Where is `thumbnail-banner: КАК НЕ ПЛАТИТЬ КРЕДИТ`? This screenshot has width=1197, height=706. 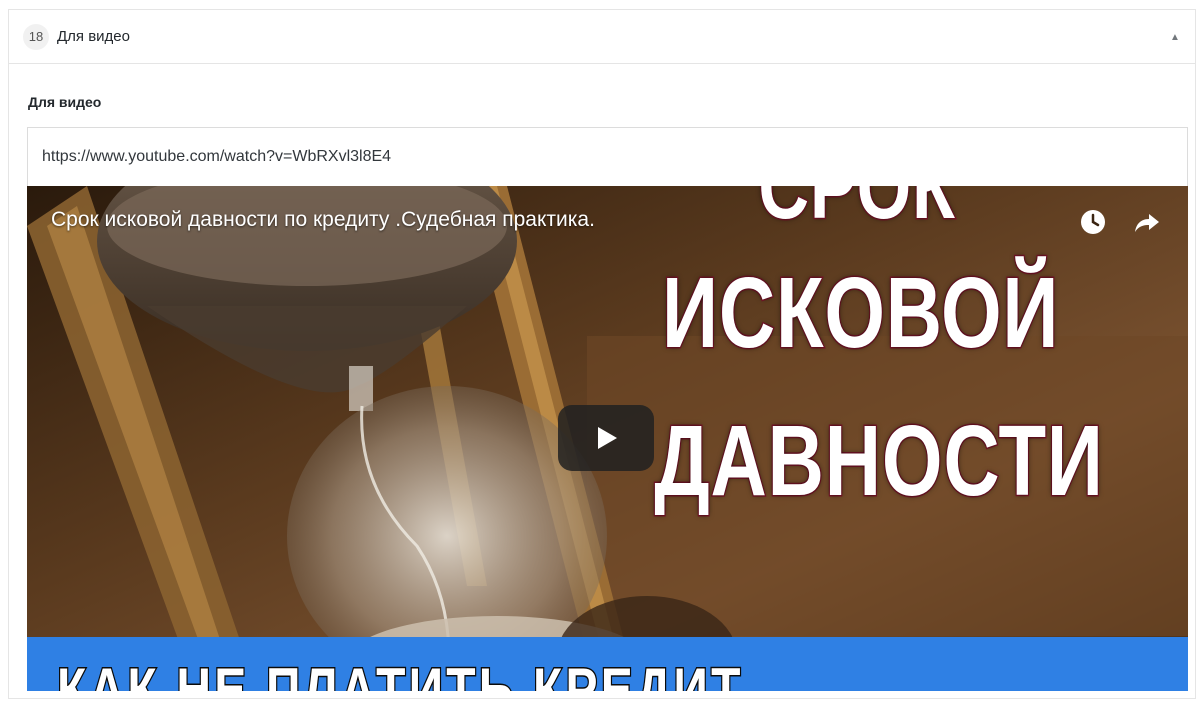
thumbnail-banner: КАК НЕ ПЛАТИТЬ КРЕДИТ is located at coordinates (607, 664).